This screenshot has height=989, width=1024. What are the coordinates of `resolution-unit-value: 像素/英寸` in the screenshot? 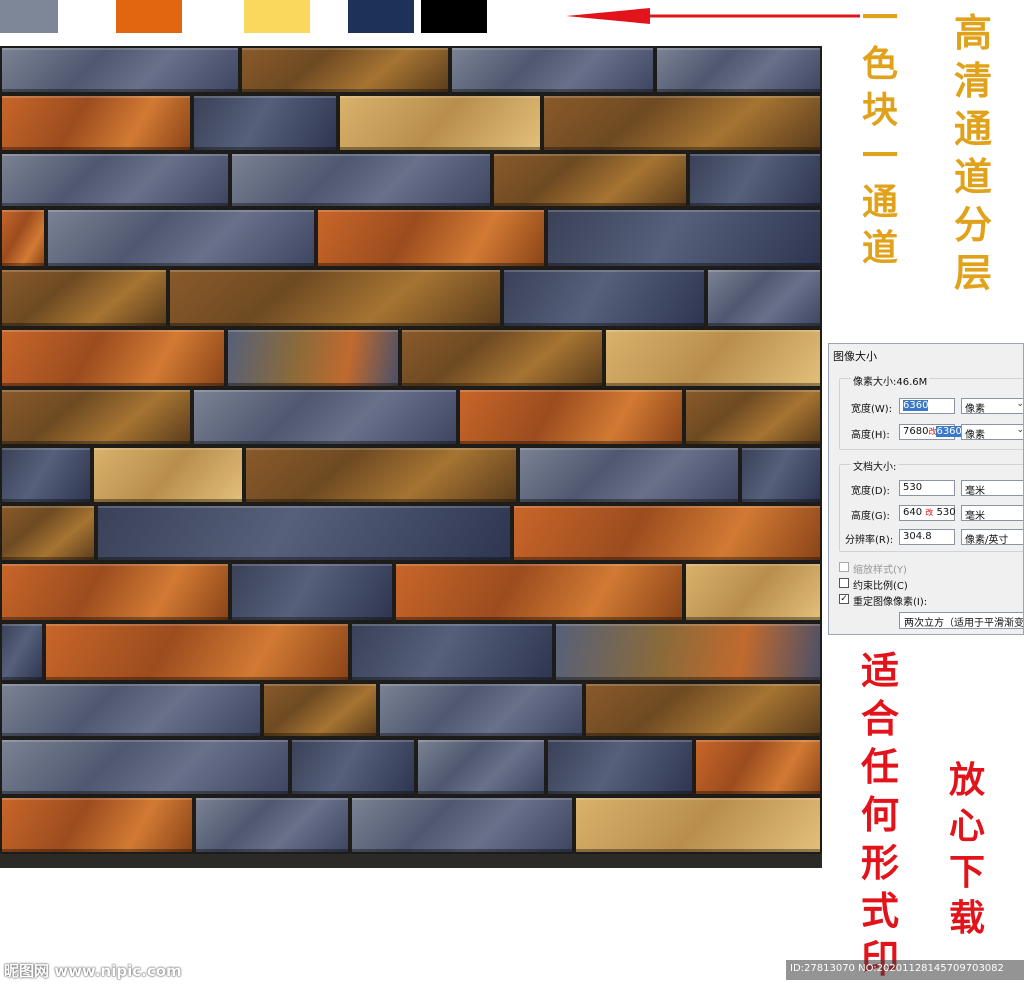 It's located at (987, 540).